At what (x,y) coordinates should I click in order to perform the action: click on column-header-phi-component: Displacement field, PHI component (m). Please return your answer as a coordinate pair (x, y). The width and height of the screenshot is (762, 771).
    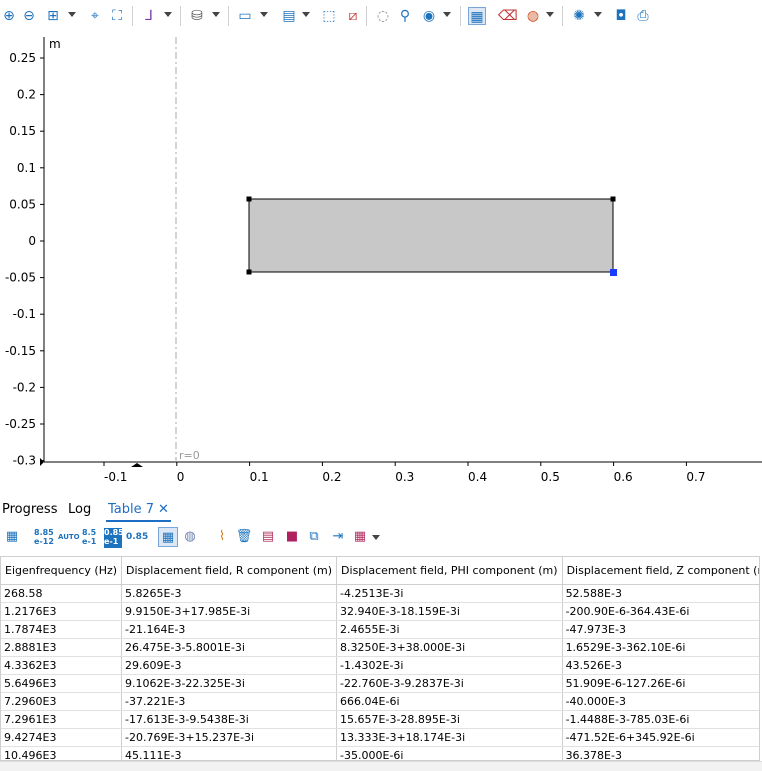
    Looking at the image, I should click on (449, 571).